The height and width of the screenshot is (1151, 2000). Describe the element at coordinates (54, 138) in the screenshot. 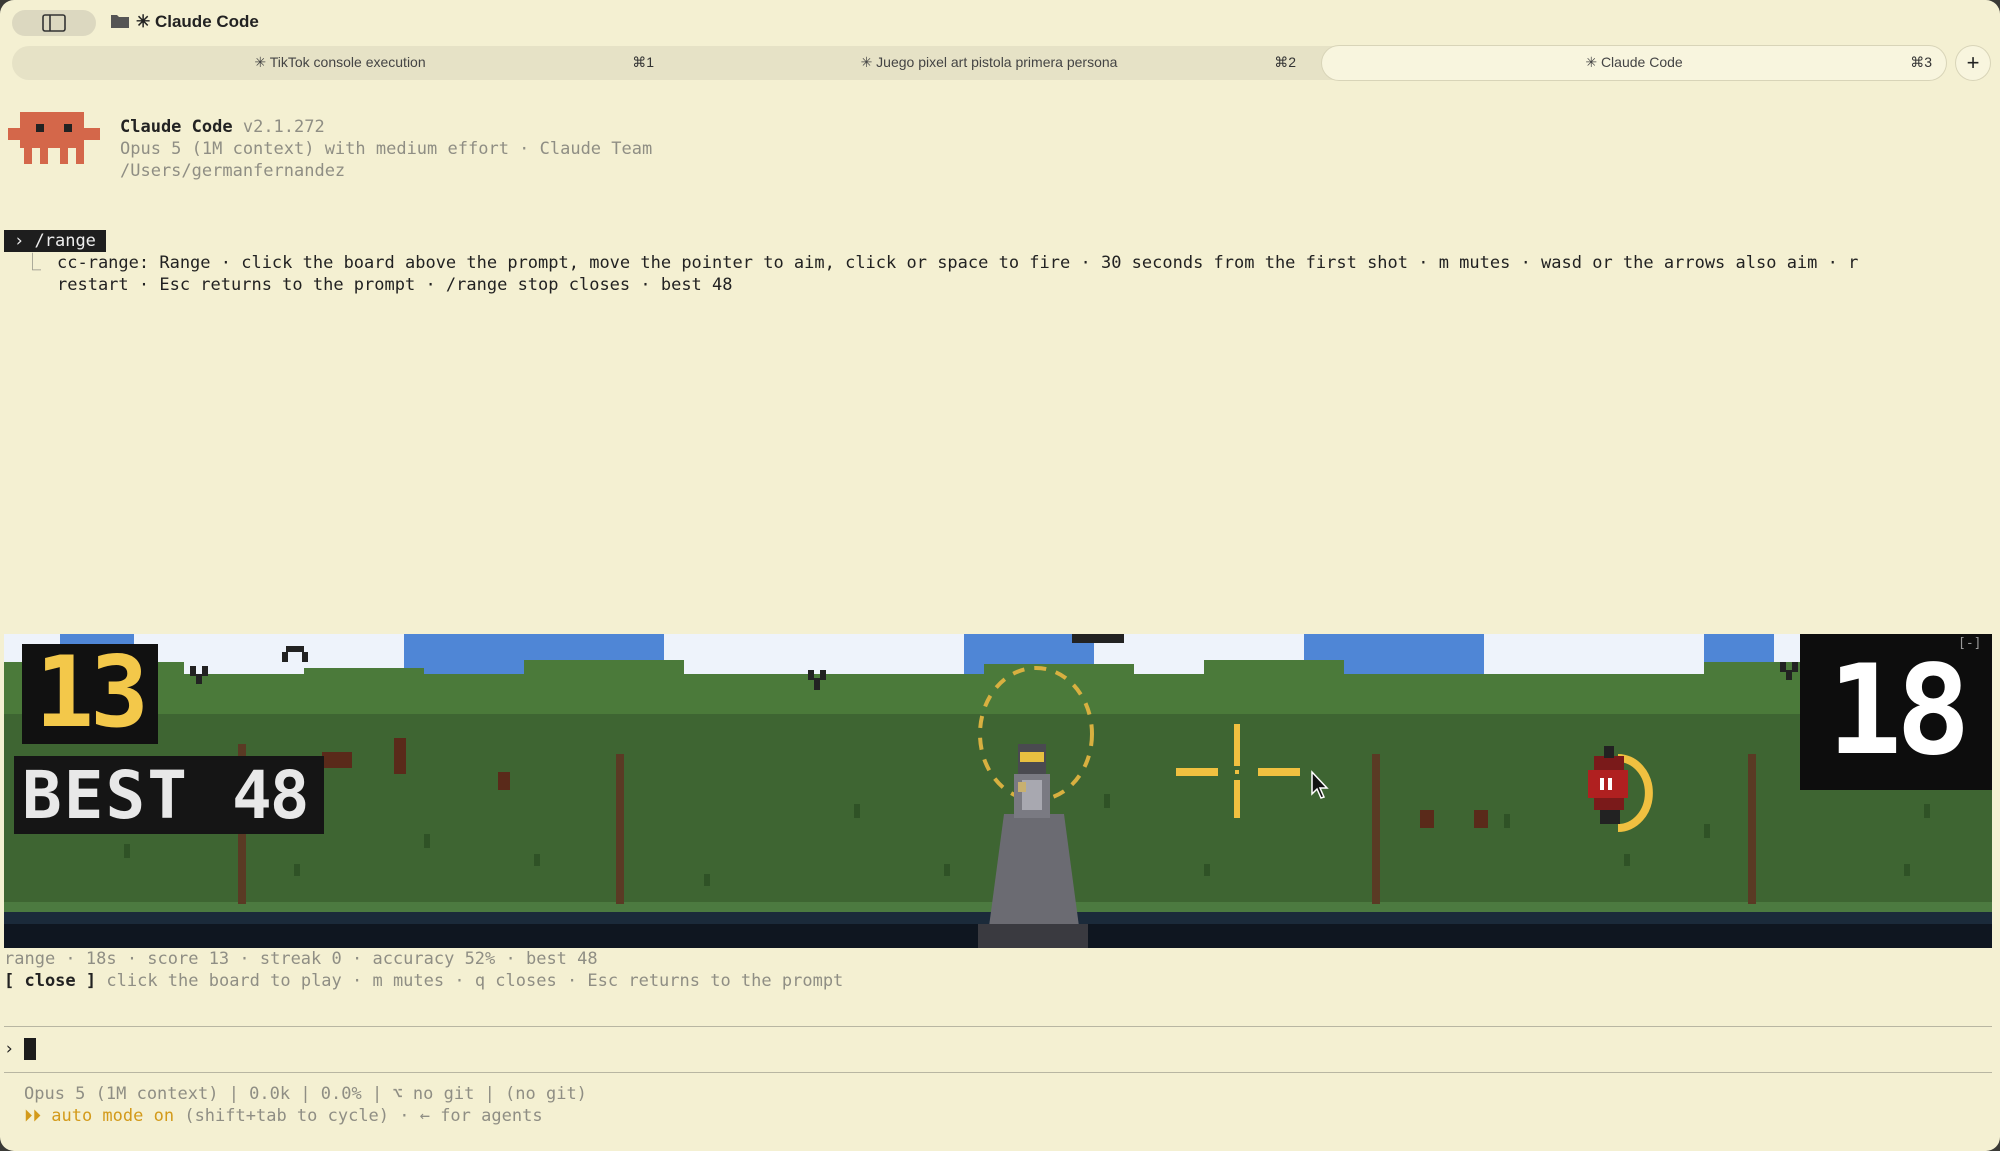

I see `claude-mascot-icon` at that location.